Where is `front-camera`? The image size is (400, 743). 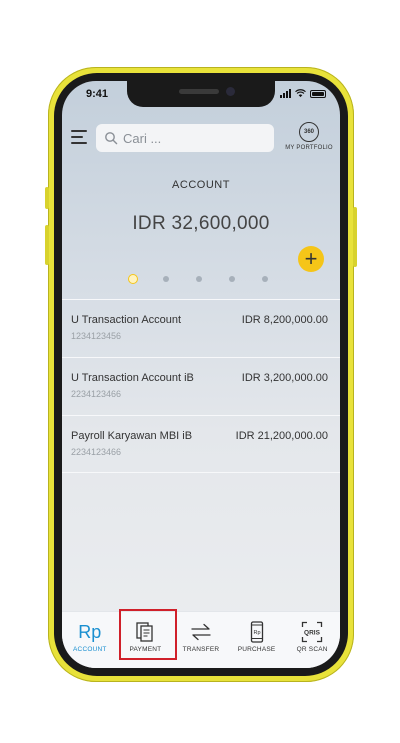 front-camera is located at coordinates (230, 91).